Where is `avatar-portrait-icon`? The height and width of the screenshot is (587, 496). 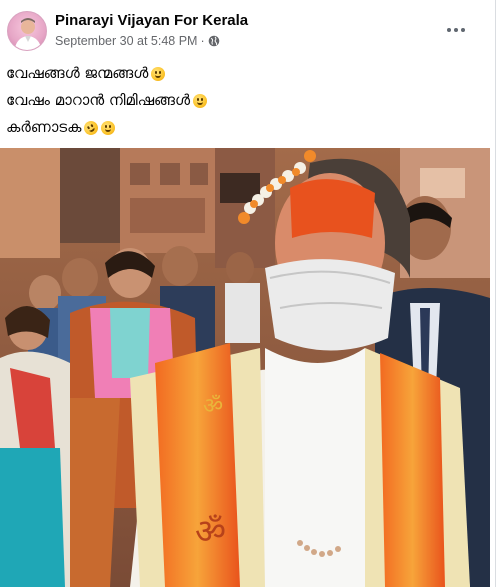
avatar-portrait-icon is located at coordinates (28, 34).